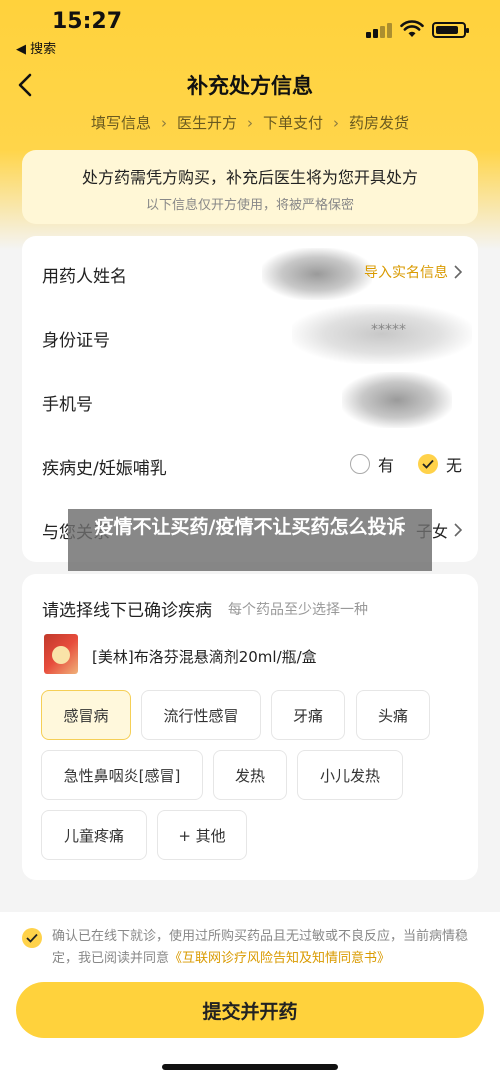 Image resolution: width=500 pixels, height=1082 pixels. I want to click on back-to-app-link: ◀ 搜索, so click(36, 47).